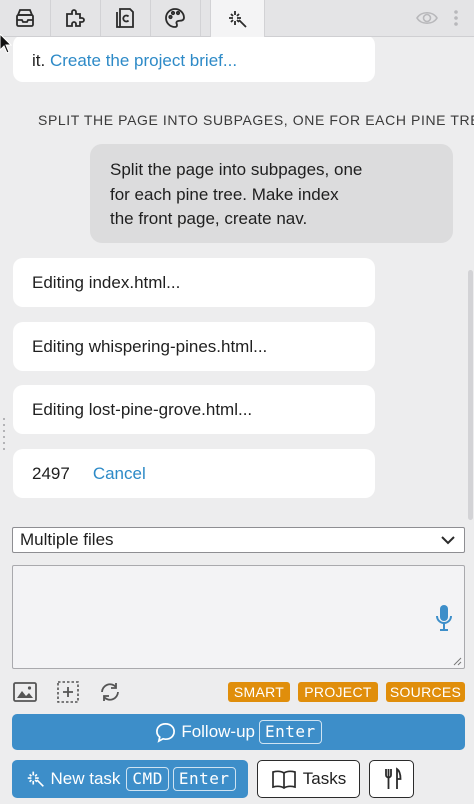 The height and width of the screenshot is (804, 474). I want to click on user-message-line: Split the page into subpages, one, so click(236, 169).